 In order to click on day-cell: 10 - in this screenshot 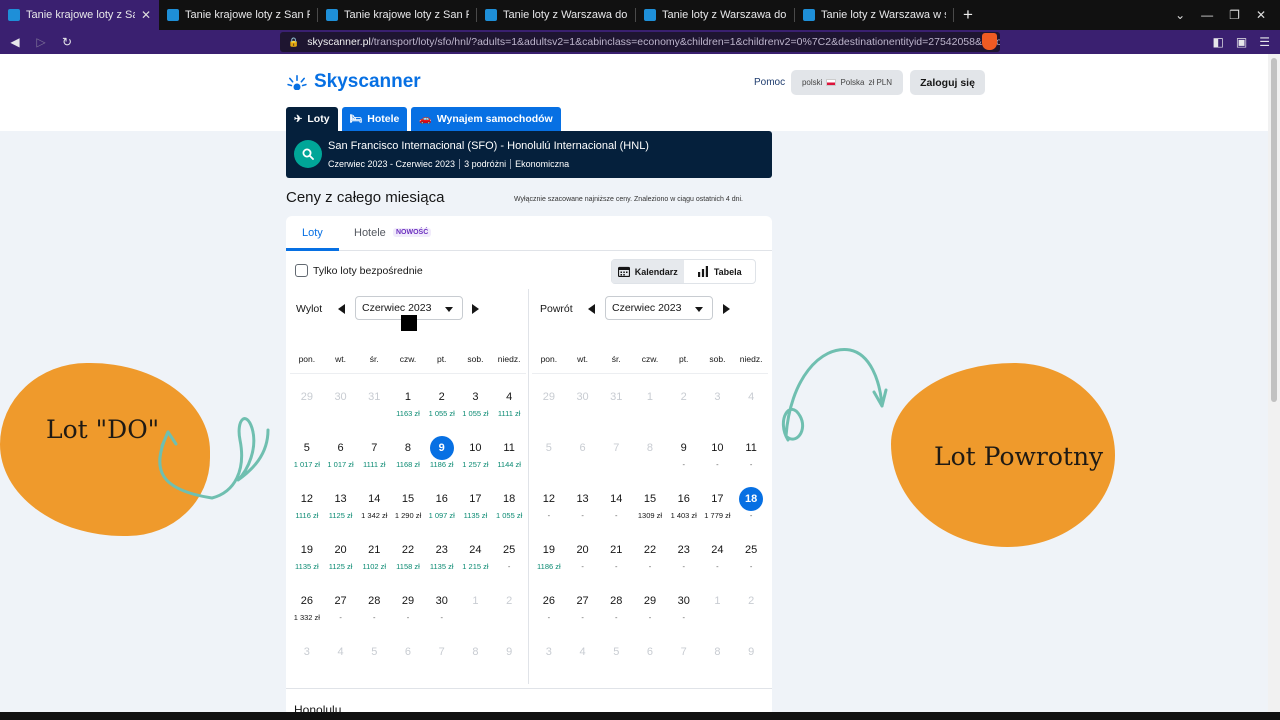, I will do `click(718, 455)`.